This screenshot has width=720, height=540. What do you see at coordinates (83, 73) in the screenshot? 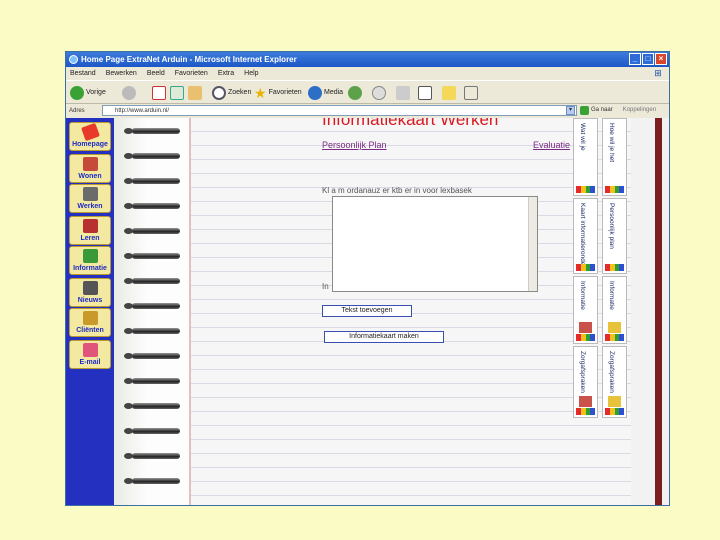
I see `menu-file: Bestand` at bounding box center [83, 73].